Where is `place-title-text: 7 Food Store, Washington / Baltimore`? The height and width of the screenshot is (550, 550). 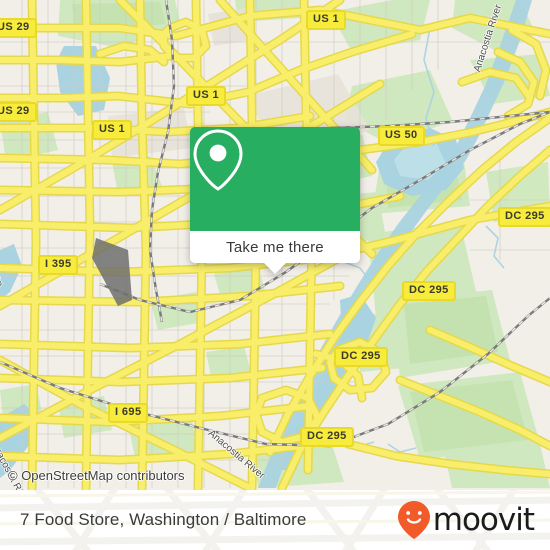 place-title-text: 7 Food Store, Washington / Baltimore is located at coordinates (163, 519).